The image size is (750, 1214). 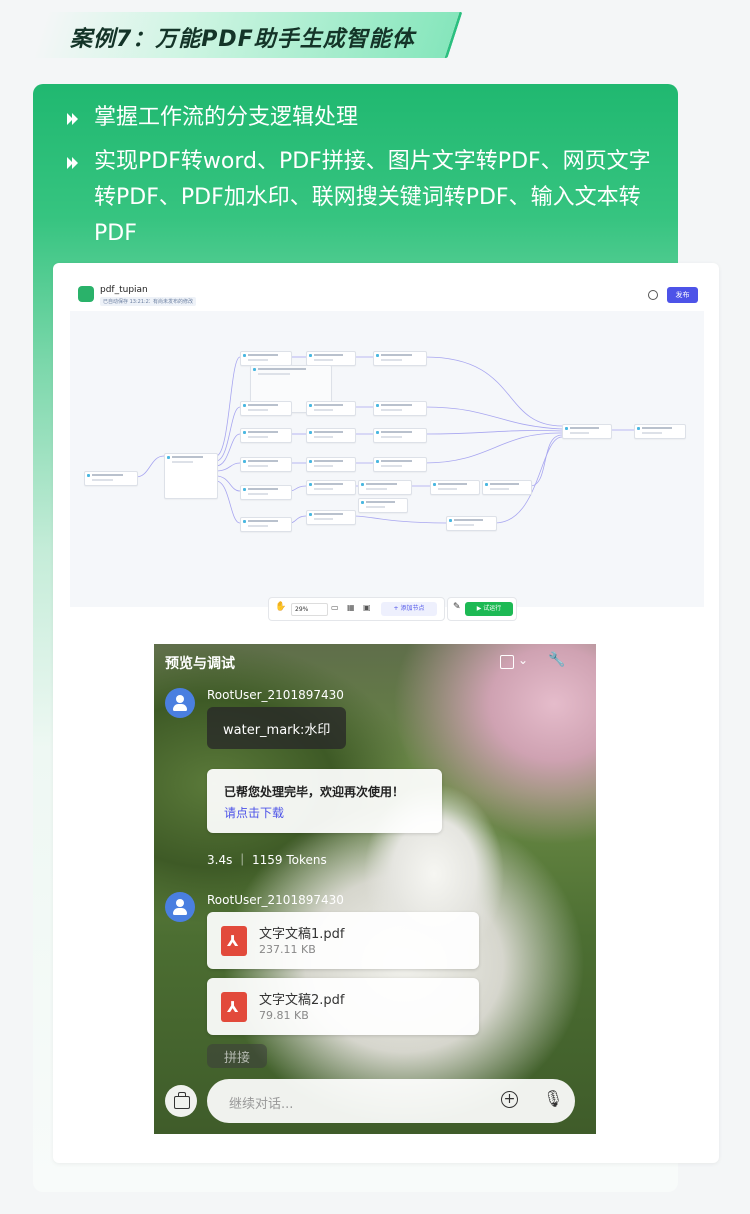 I want to click on image-icon: ▣, so click(x=367, y=607).